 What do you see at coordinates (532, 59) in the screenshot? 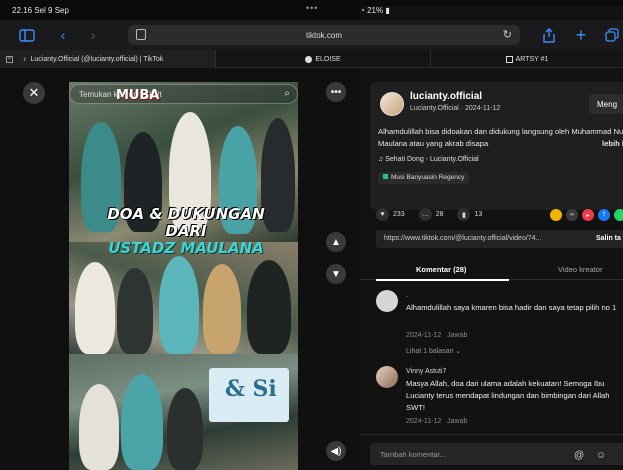
I see `tab-label: ARTSY #1` at bounding box center [532, 59].